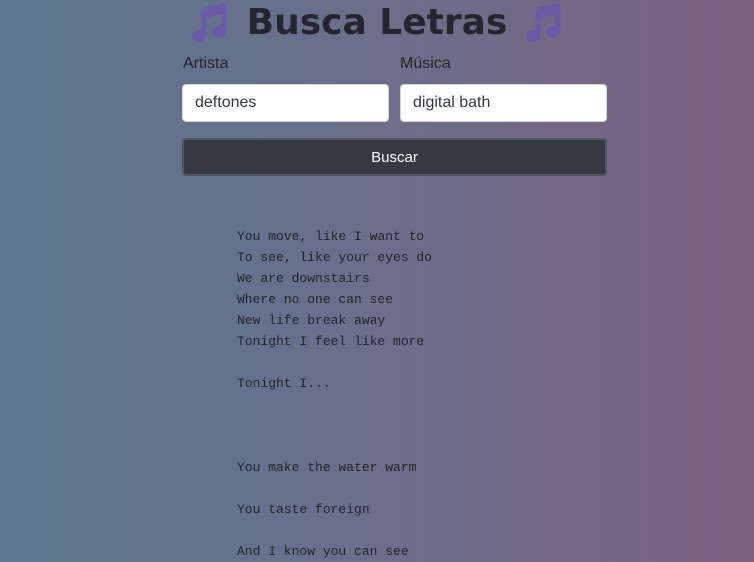 Image resolution: width=754 pixels, height=562 pixels. Describe the element at coordinates (394, 157) in the screenshot. I see `search-button: Buscar` at that location.